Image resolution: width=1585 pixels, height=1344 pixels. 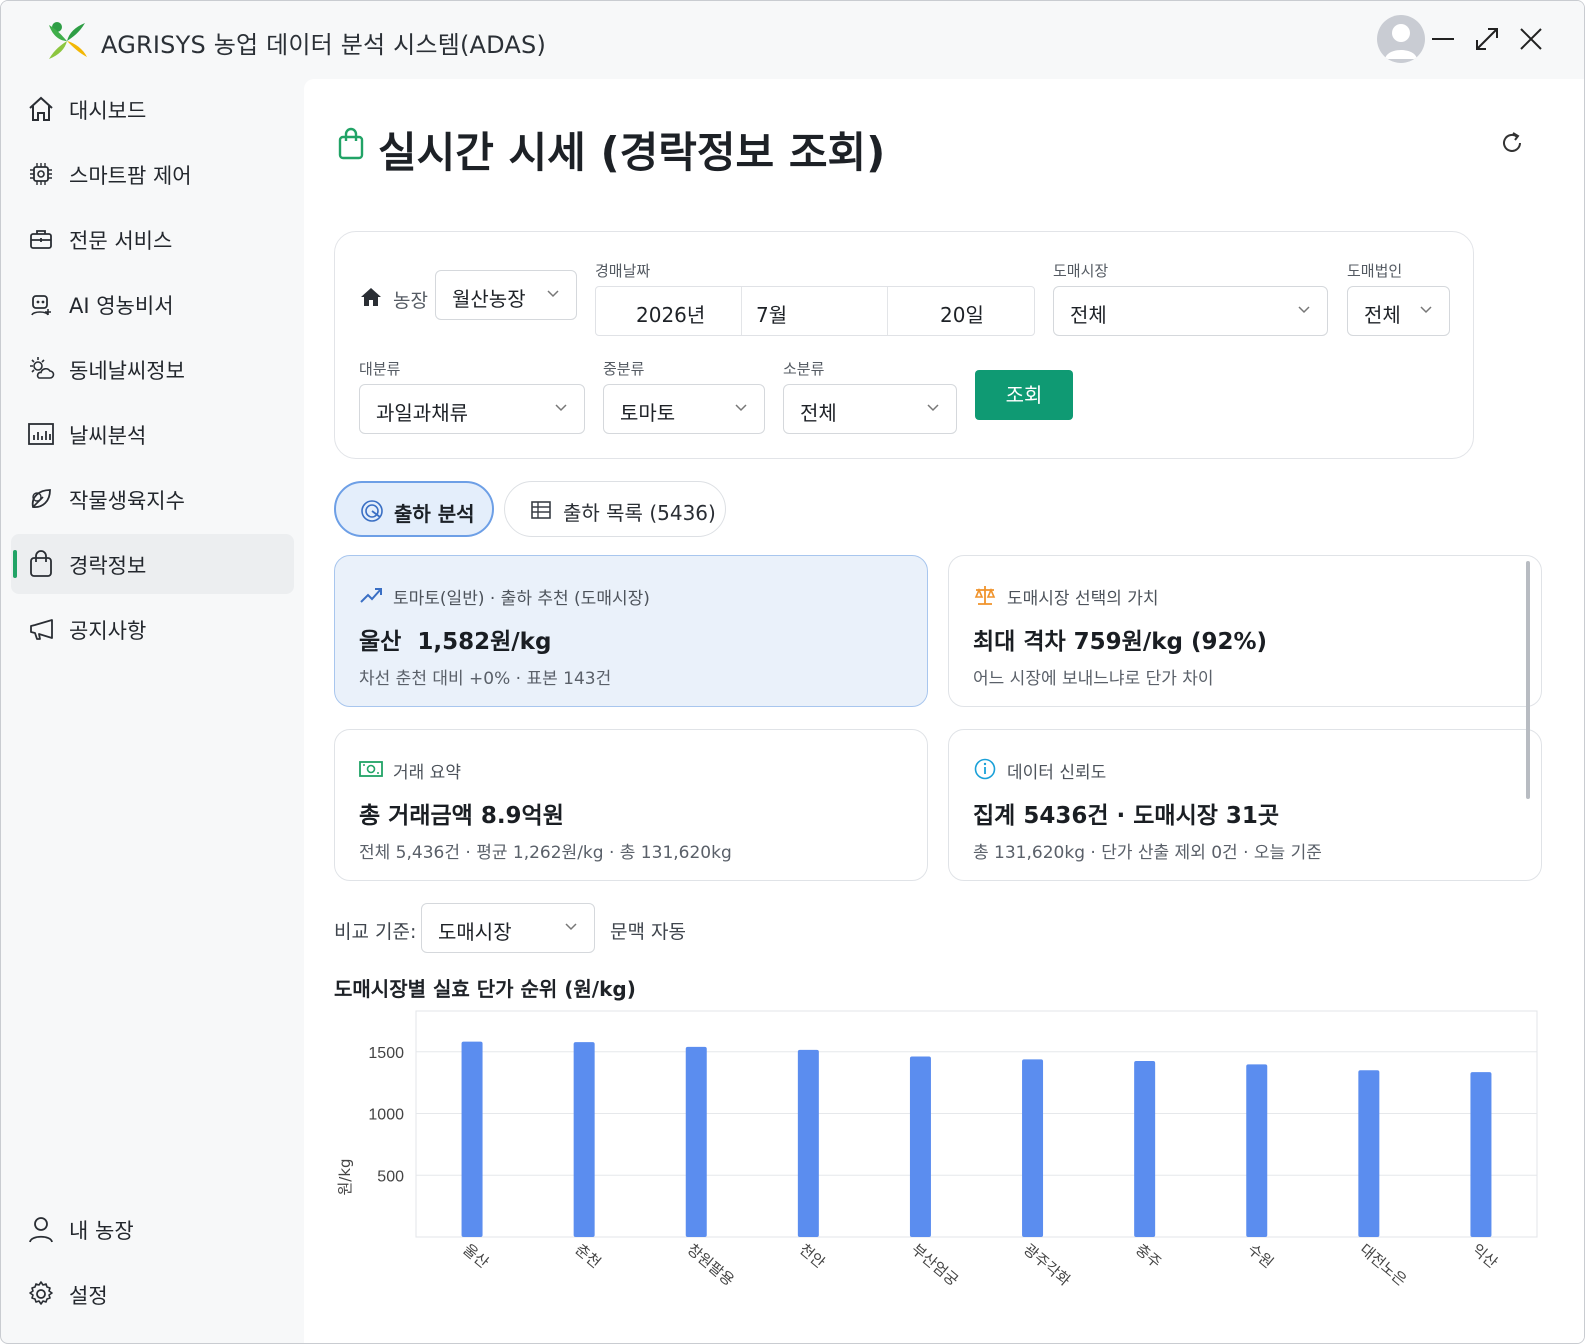 I want to click on tab-shipment-analysis: 출하 분석, so click(x=414, y=509).